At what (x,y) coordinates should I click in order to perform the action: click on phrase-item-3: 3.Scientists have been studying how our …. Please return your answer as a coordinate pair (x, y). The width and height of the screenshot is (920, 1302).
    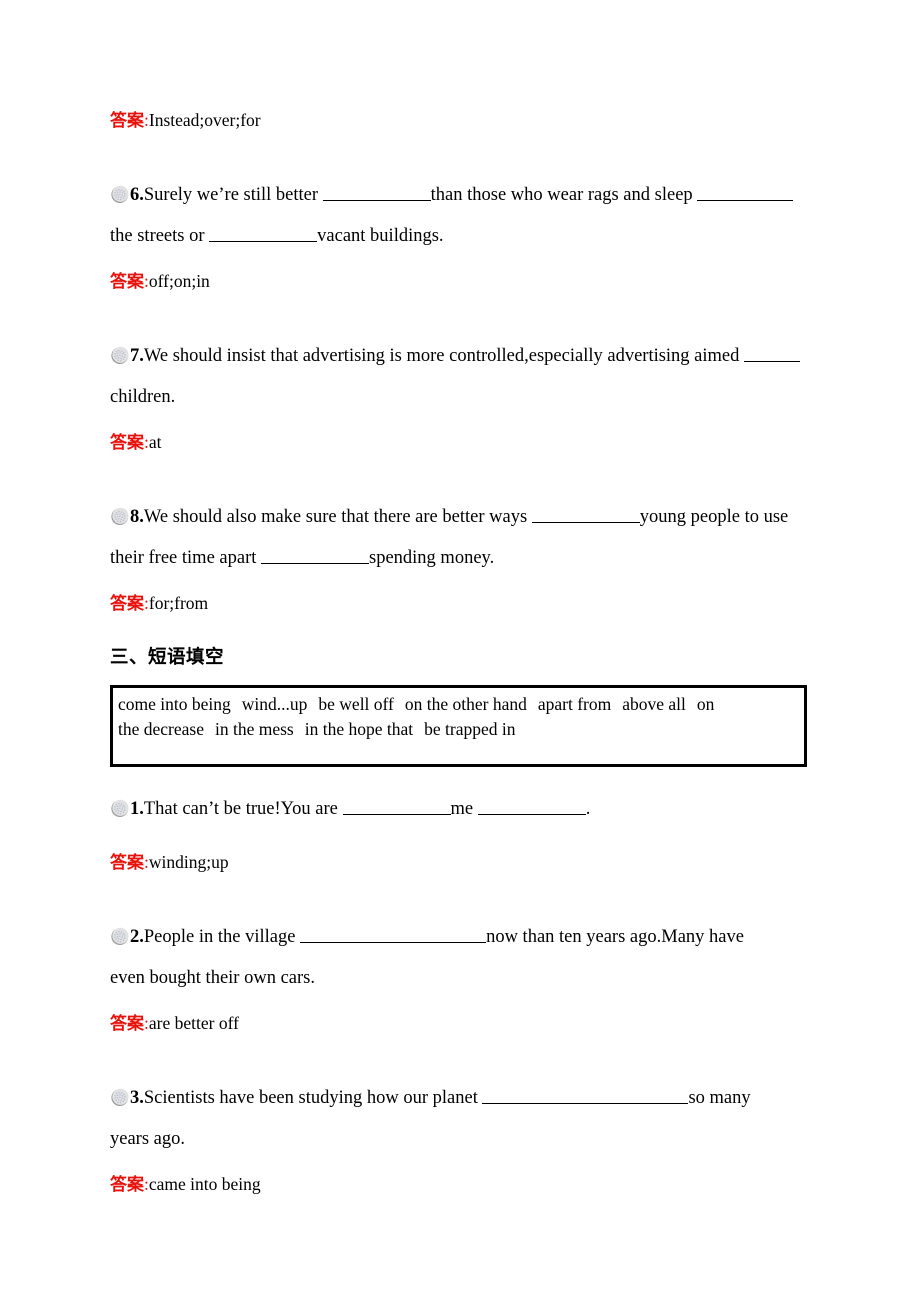
    Looking at the image, I should click on (460, 1119).